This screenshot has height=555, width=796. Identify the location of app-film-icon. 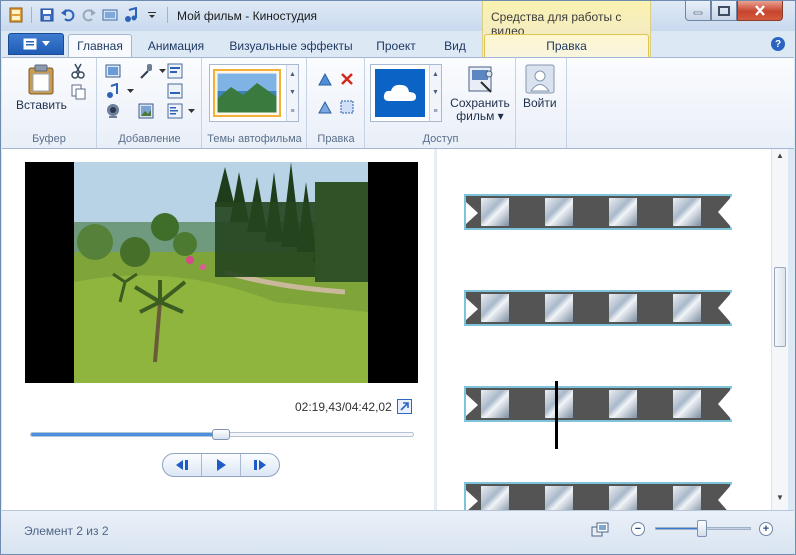
(16, 15).